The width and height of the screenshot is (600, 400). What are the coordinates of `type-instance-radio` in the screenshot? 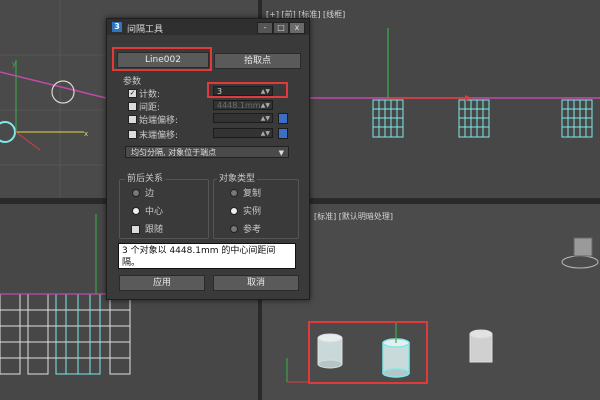 It's located at (234, 211).